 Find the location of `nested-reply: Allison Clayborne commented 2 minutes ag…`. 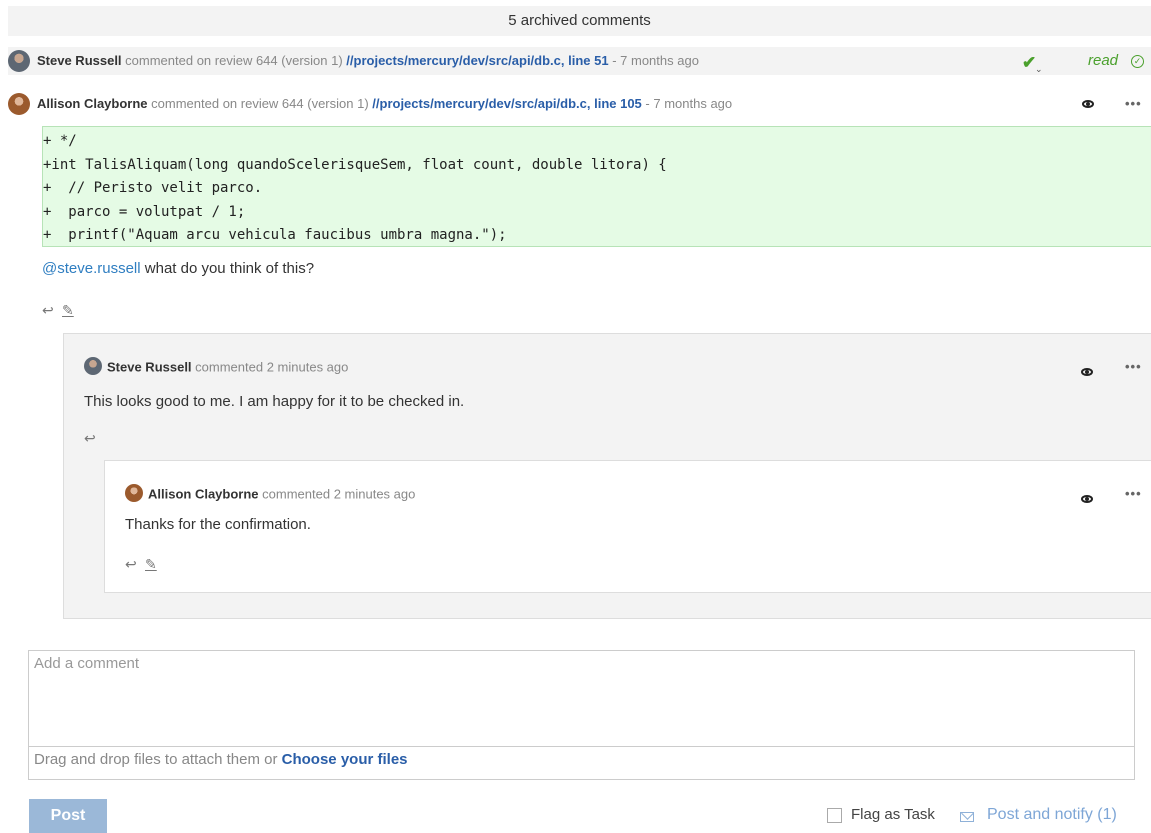

nested-reply: Allison Clayborne commented 2 minutes ag… is located at coordinates (627, 526).